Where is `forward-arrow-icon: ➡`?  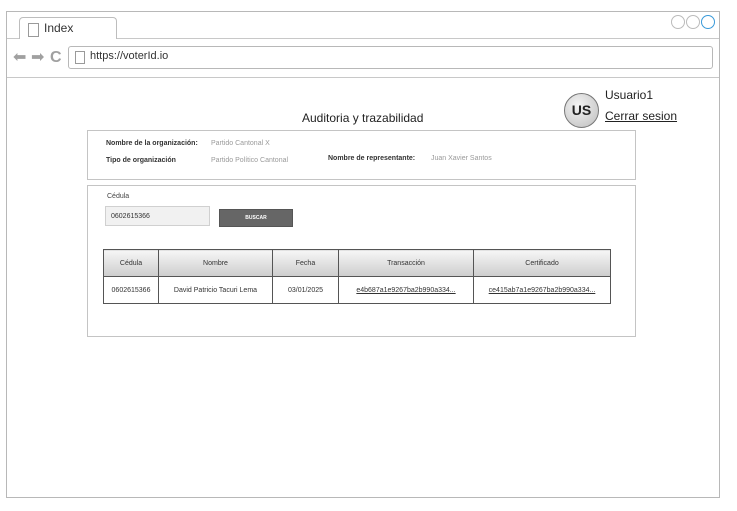
forward-arrow-icon: ➡ is located at coordinates (37, 58).